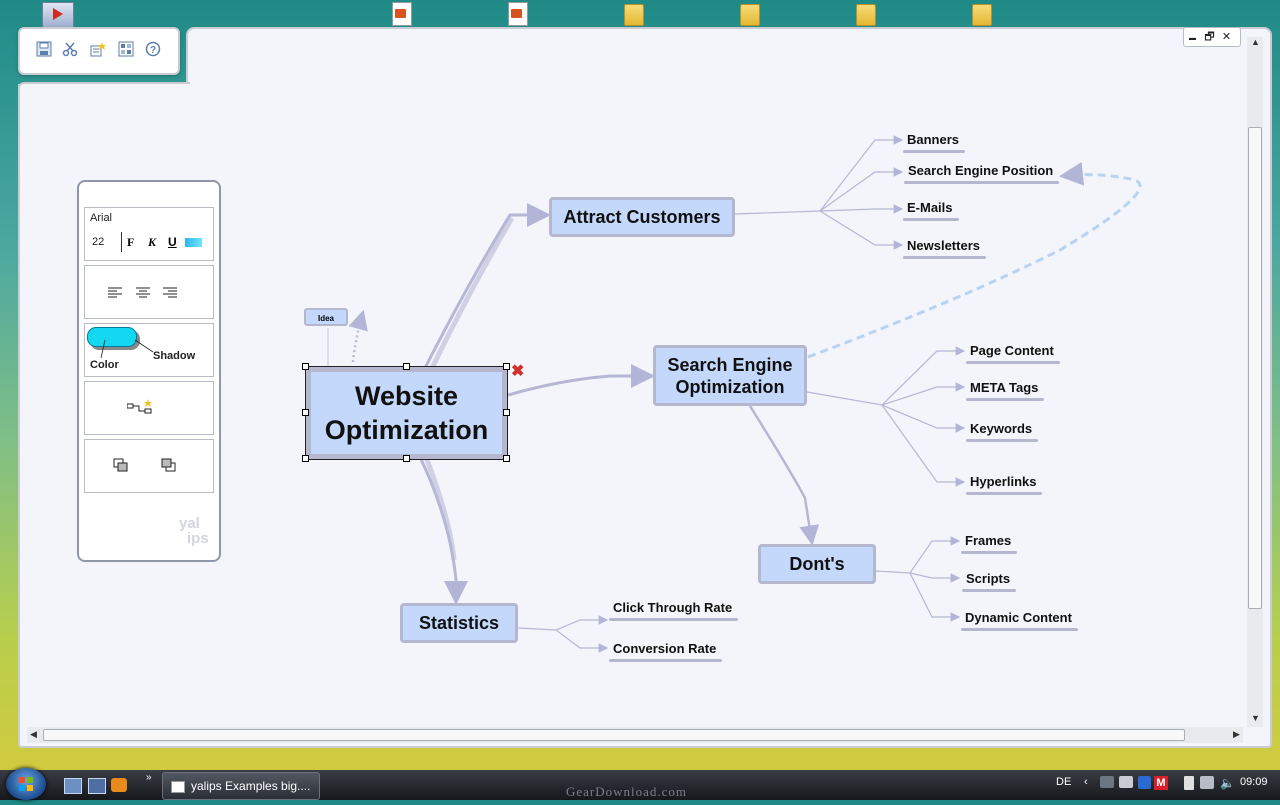  Describe the element at coordinates (1004, 484) in the screenshot. I see `leaf-node-hyperlinks: Hyperlinks` at that location.